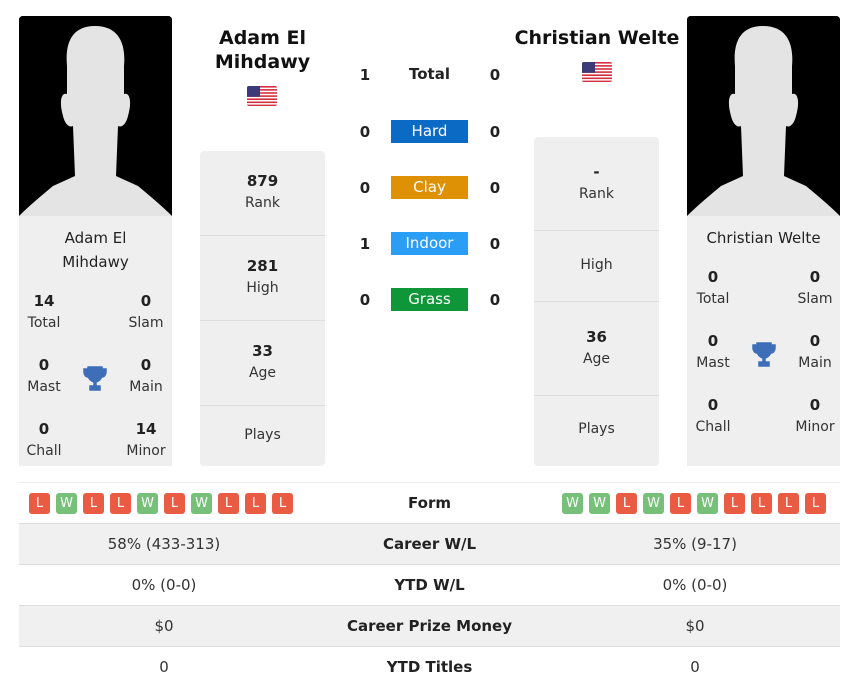  What do you see at coordinates (695, 626) in the screenshot?
I see `player2-career-prize: $0` at bounding box center [695, 626].